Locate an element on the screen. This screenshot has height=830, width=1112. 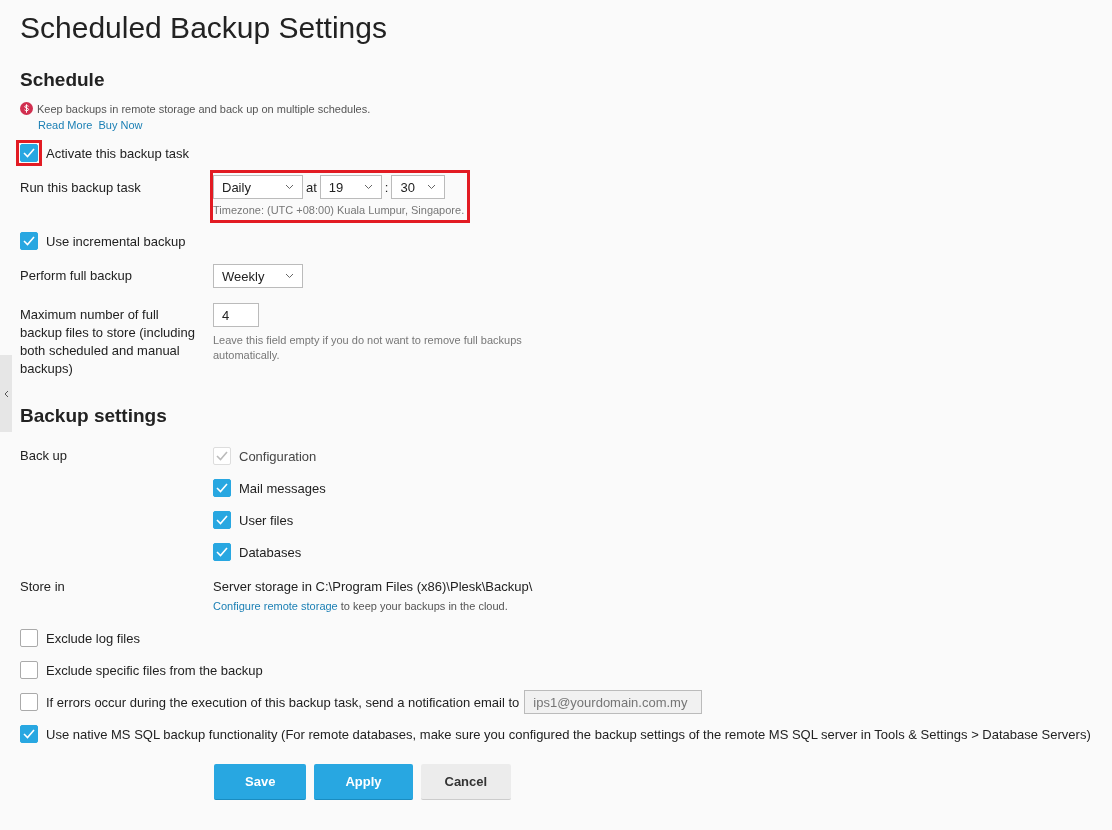
checkbox-label: Configuration is located at coordinates (278, 456).